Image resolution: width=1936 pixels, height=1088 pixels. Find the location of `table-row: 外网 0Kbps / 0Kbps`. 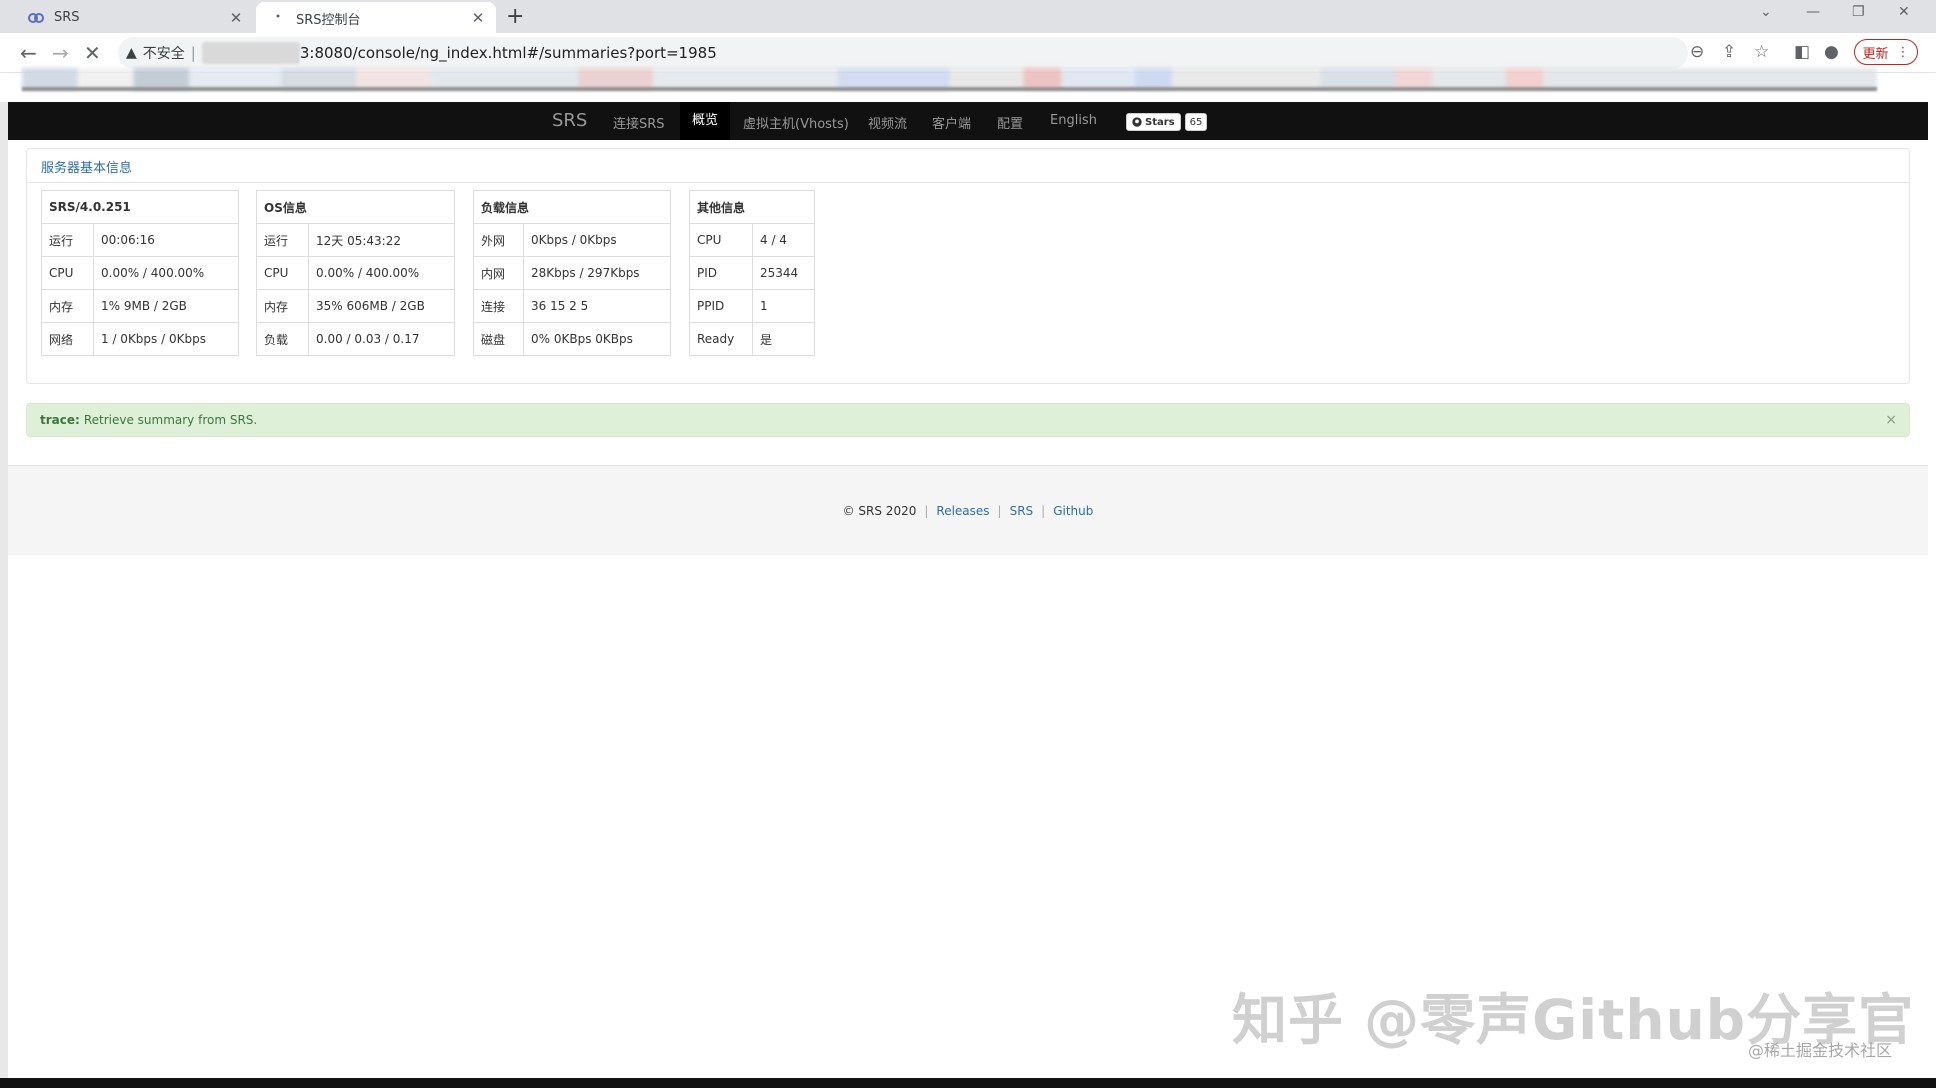

table-row: 外网 0Kbps / 0Kbps is located at coordinates (572, 240).